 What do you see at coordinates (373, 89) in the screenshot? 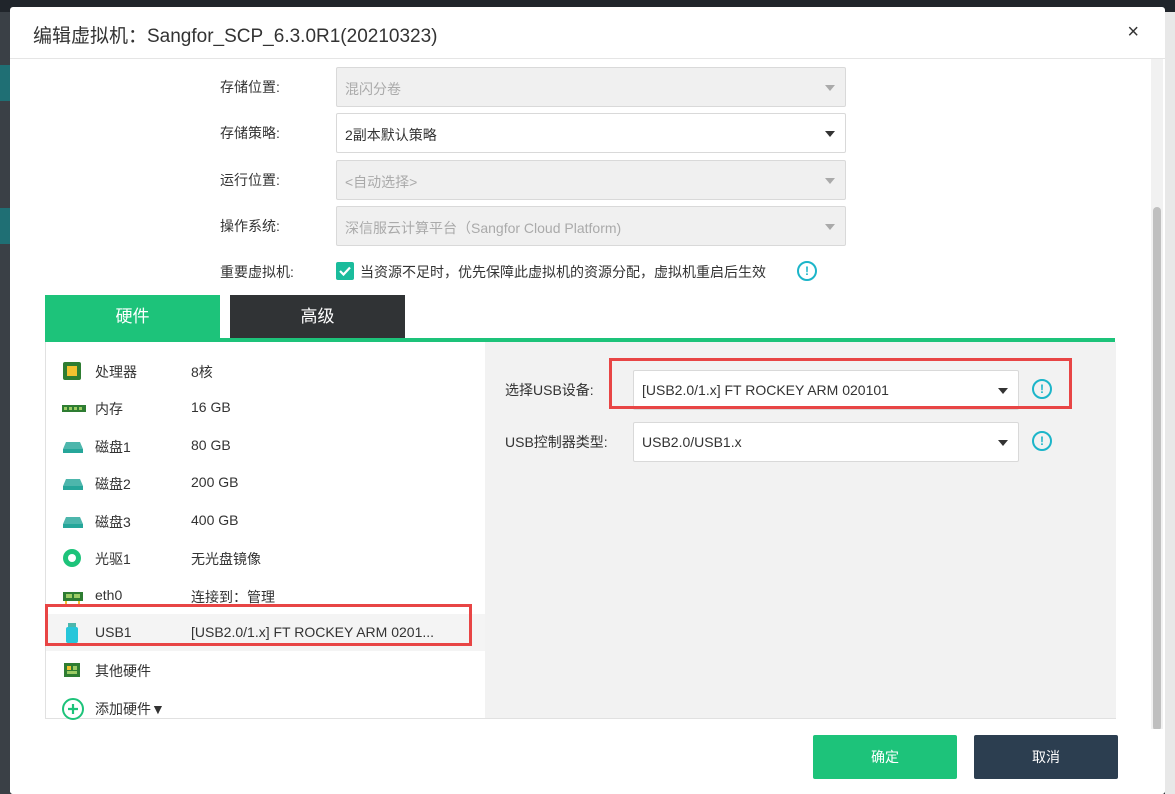
I see `storage-location-value: 混闪分卷` at bounding box center [373, 89].